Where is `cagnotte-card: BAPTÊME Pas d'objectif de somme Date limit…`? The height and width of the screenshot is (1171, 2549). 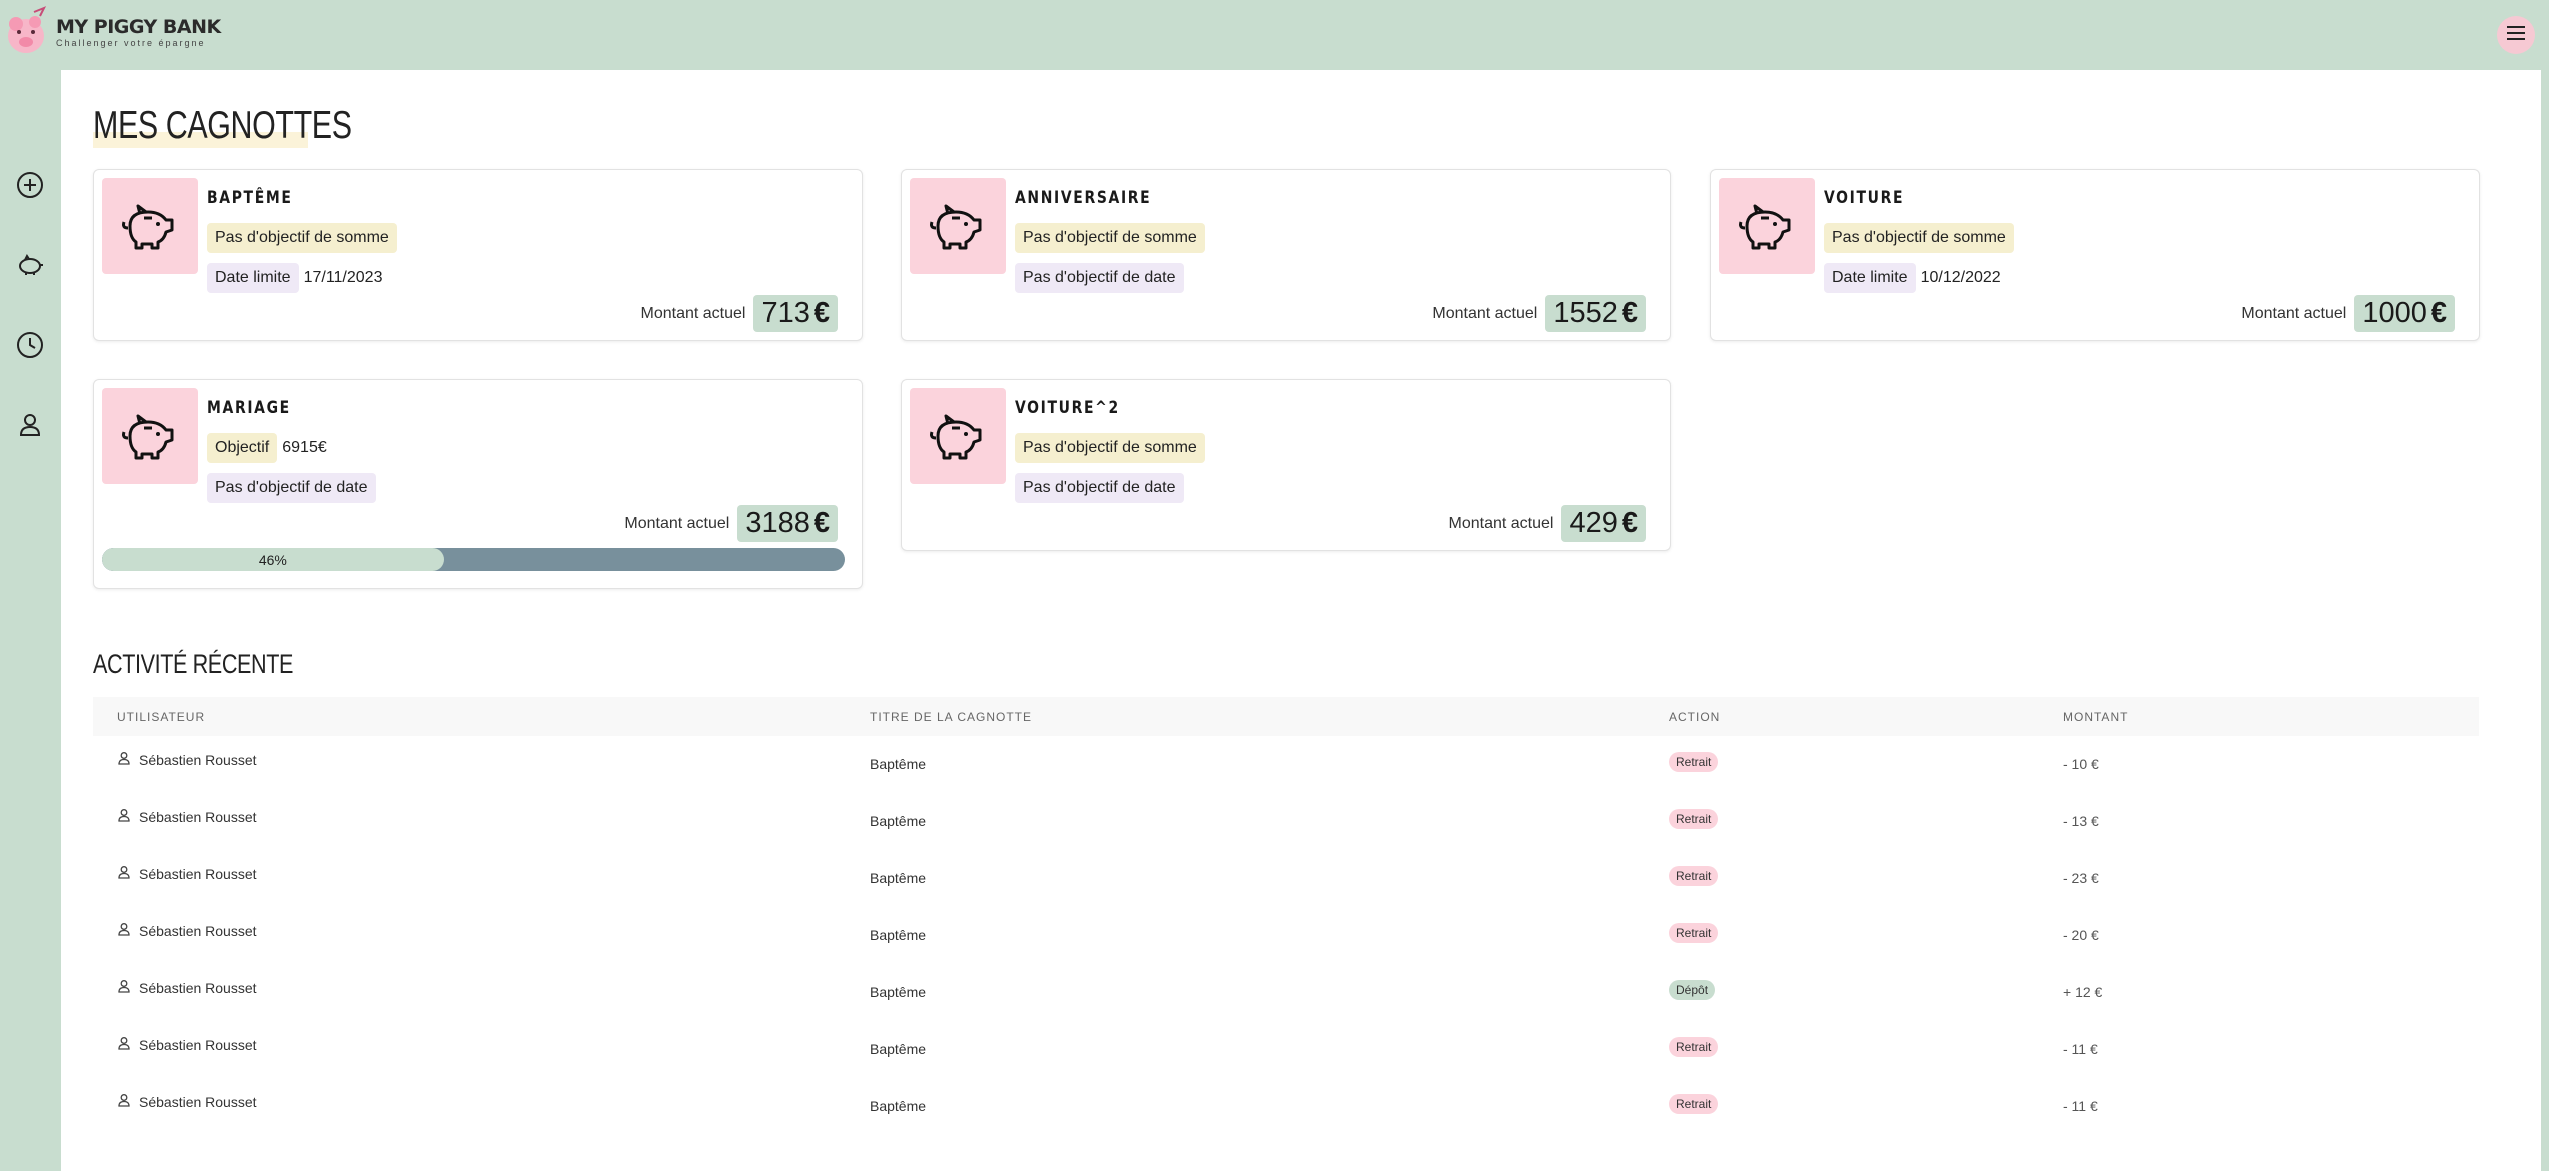
cagnotte-card: BAPTÊME Pas d'objectif de somme Date limit… is located at coordinates (478, 255).